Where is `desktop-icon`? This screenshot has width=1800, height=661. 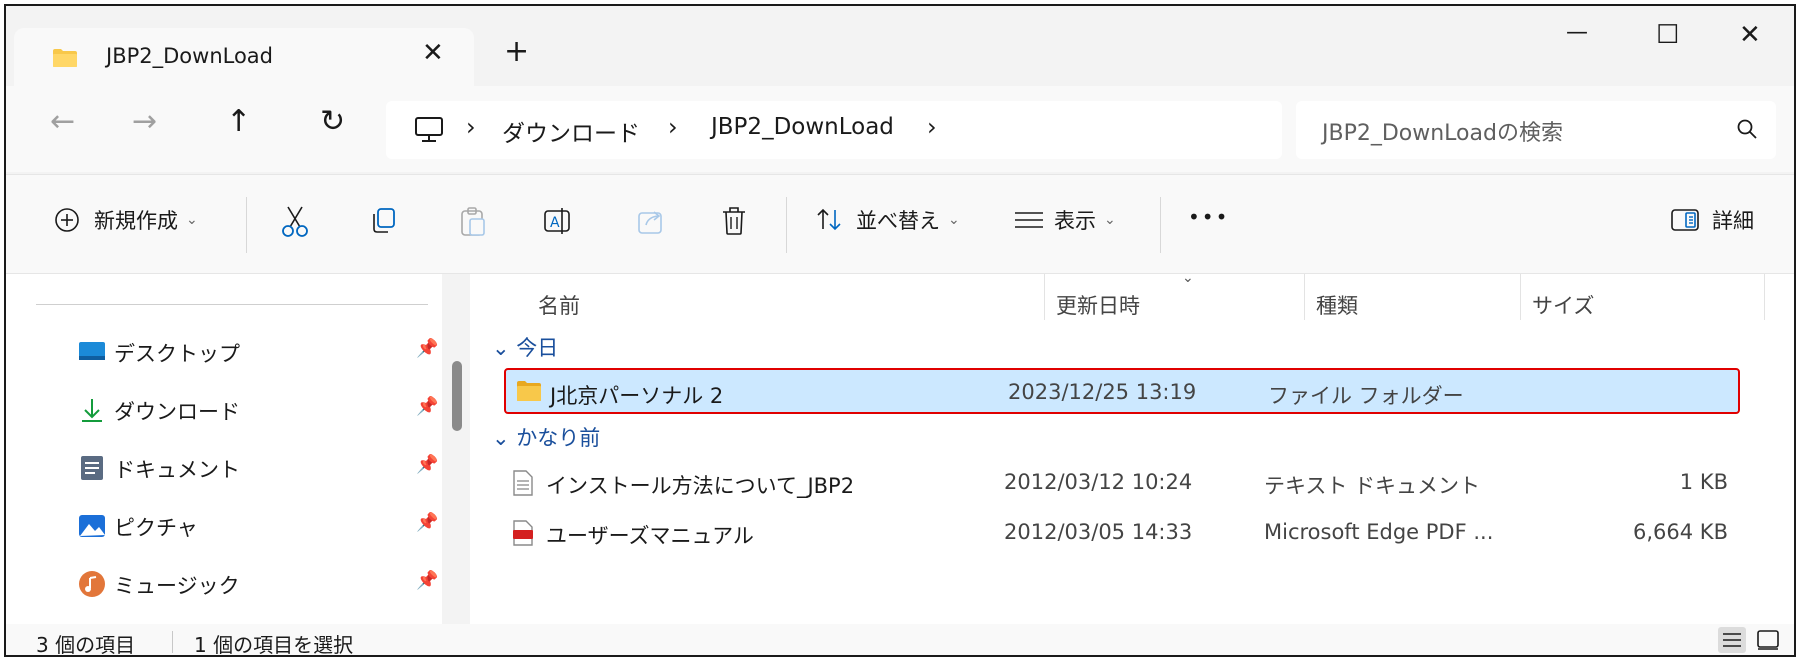 desktop-icon is located at coordinates (92, 351).